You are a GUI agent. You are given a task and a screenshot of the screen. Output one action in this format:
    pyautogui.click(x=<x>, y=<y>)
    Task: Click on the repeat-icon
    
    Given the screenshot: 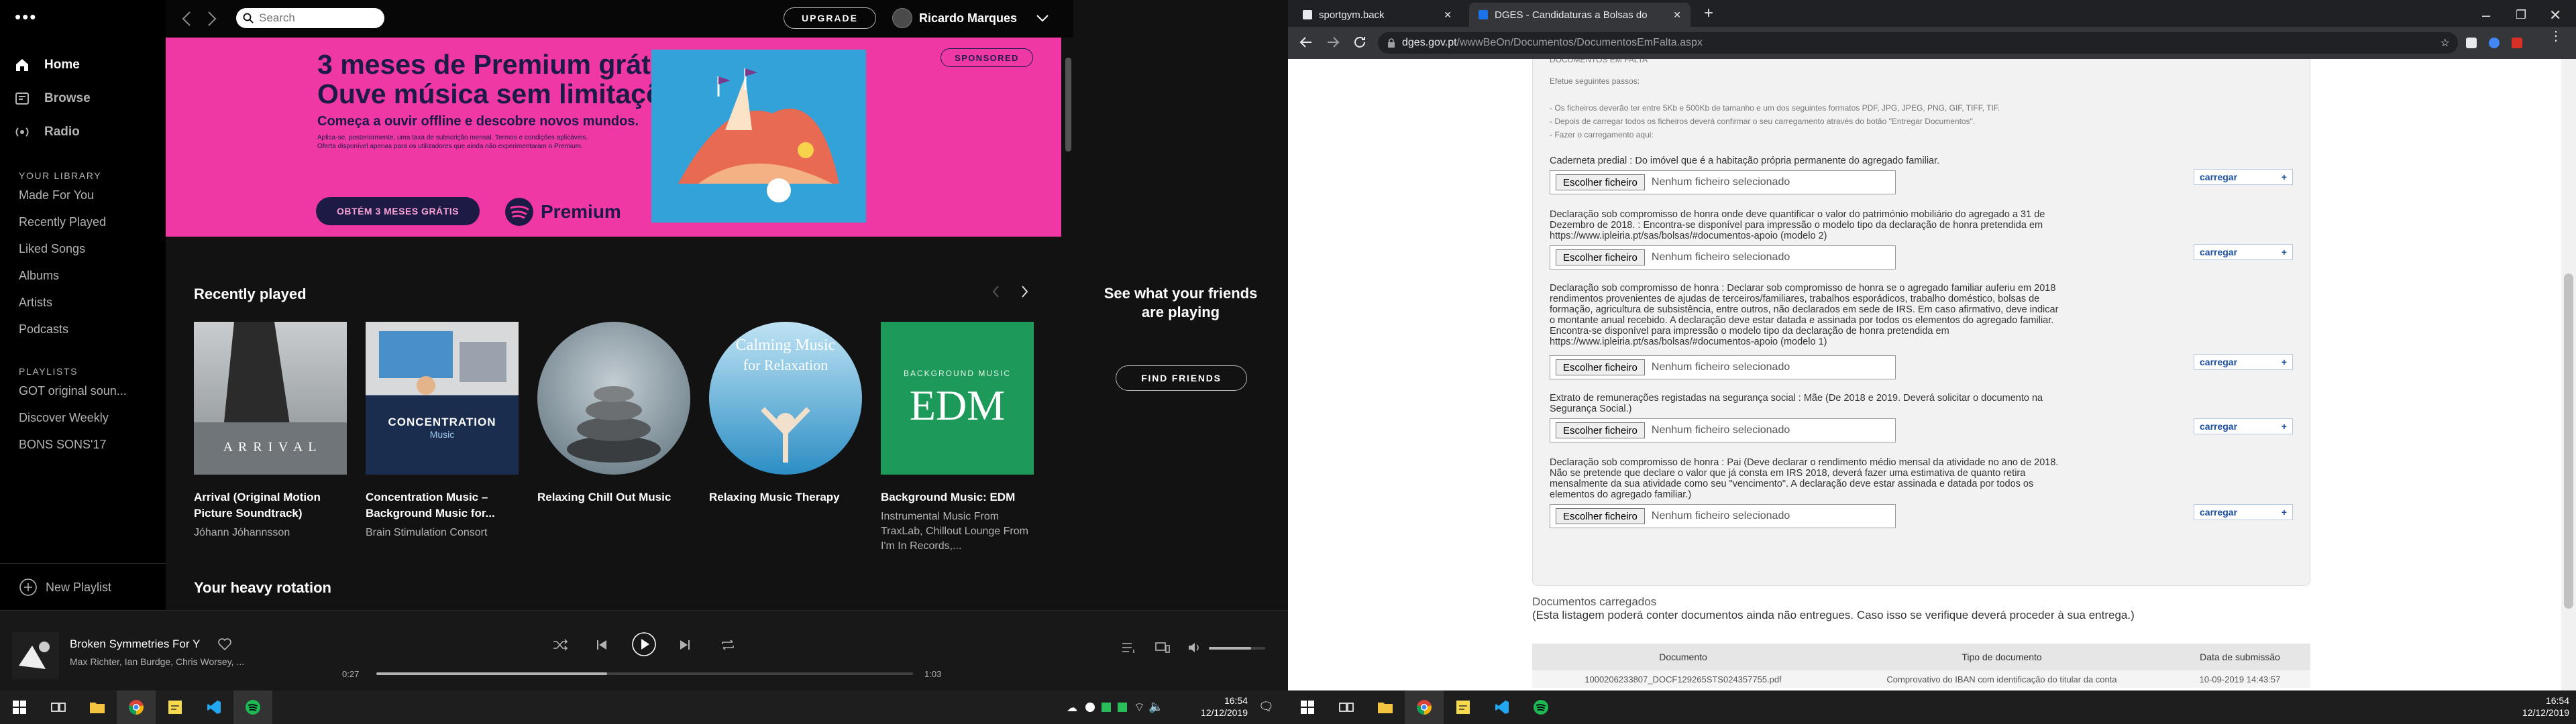 What is the action you would take?
    pyautogui.click(x=727, y=645)
    